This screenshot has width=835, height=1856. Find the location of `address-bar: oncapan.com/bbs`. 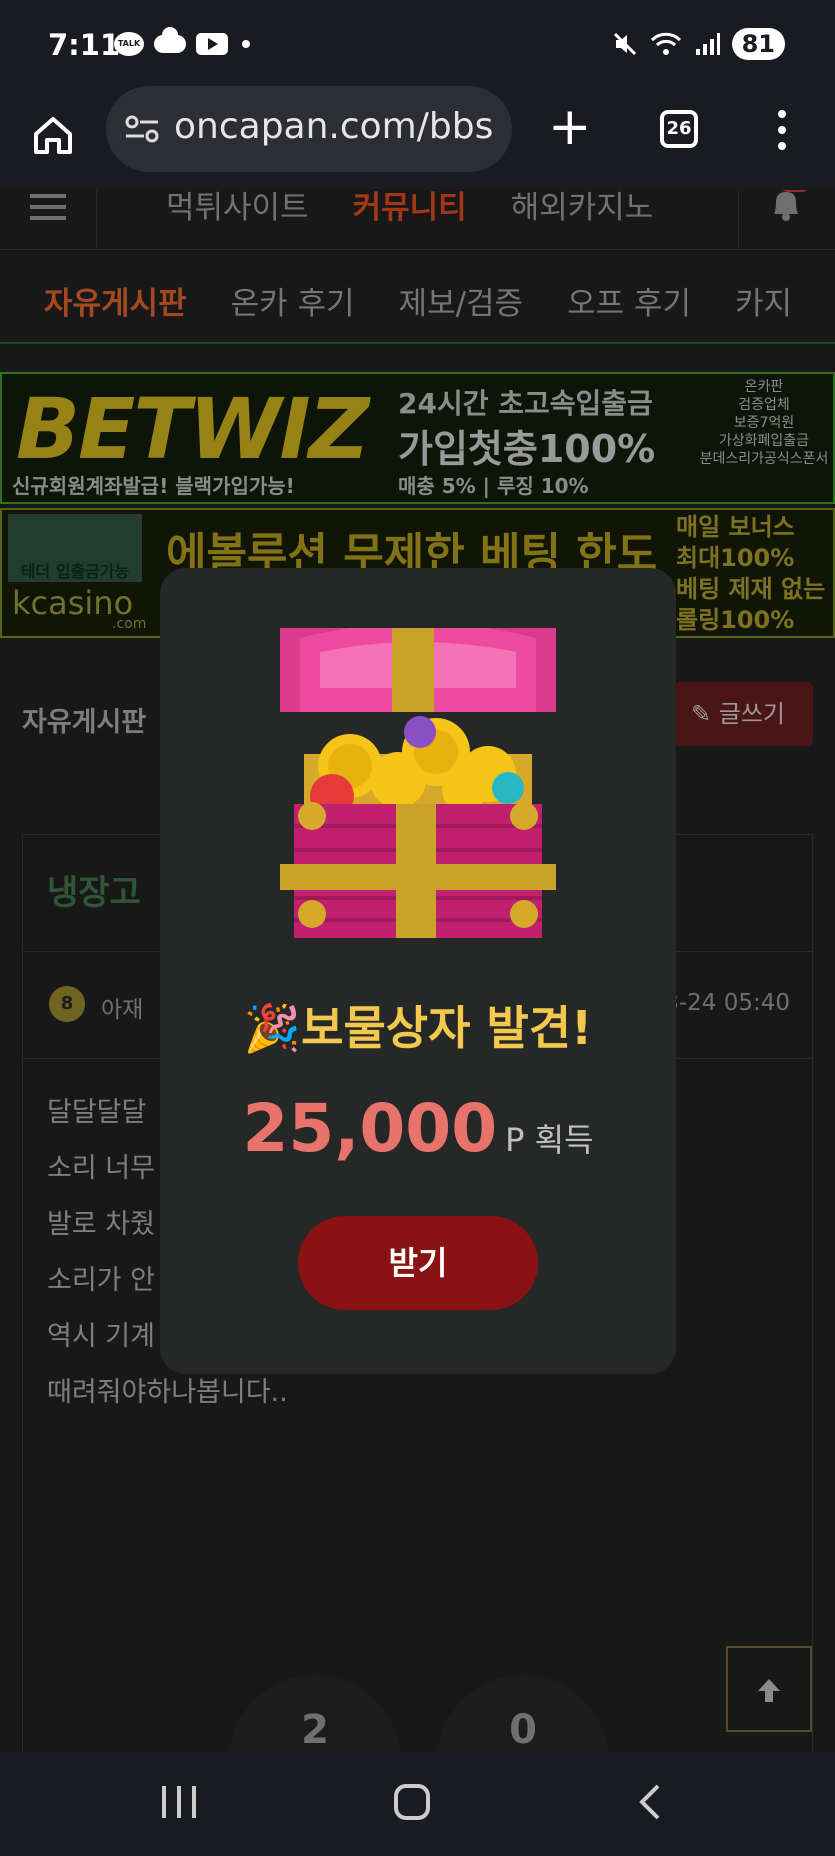

address-bar: oncapan.com/bbs is located at coordinates (309, 129).